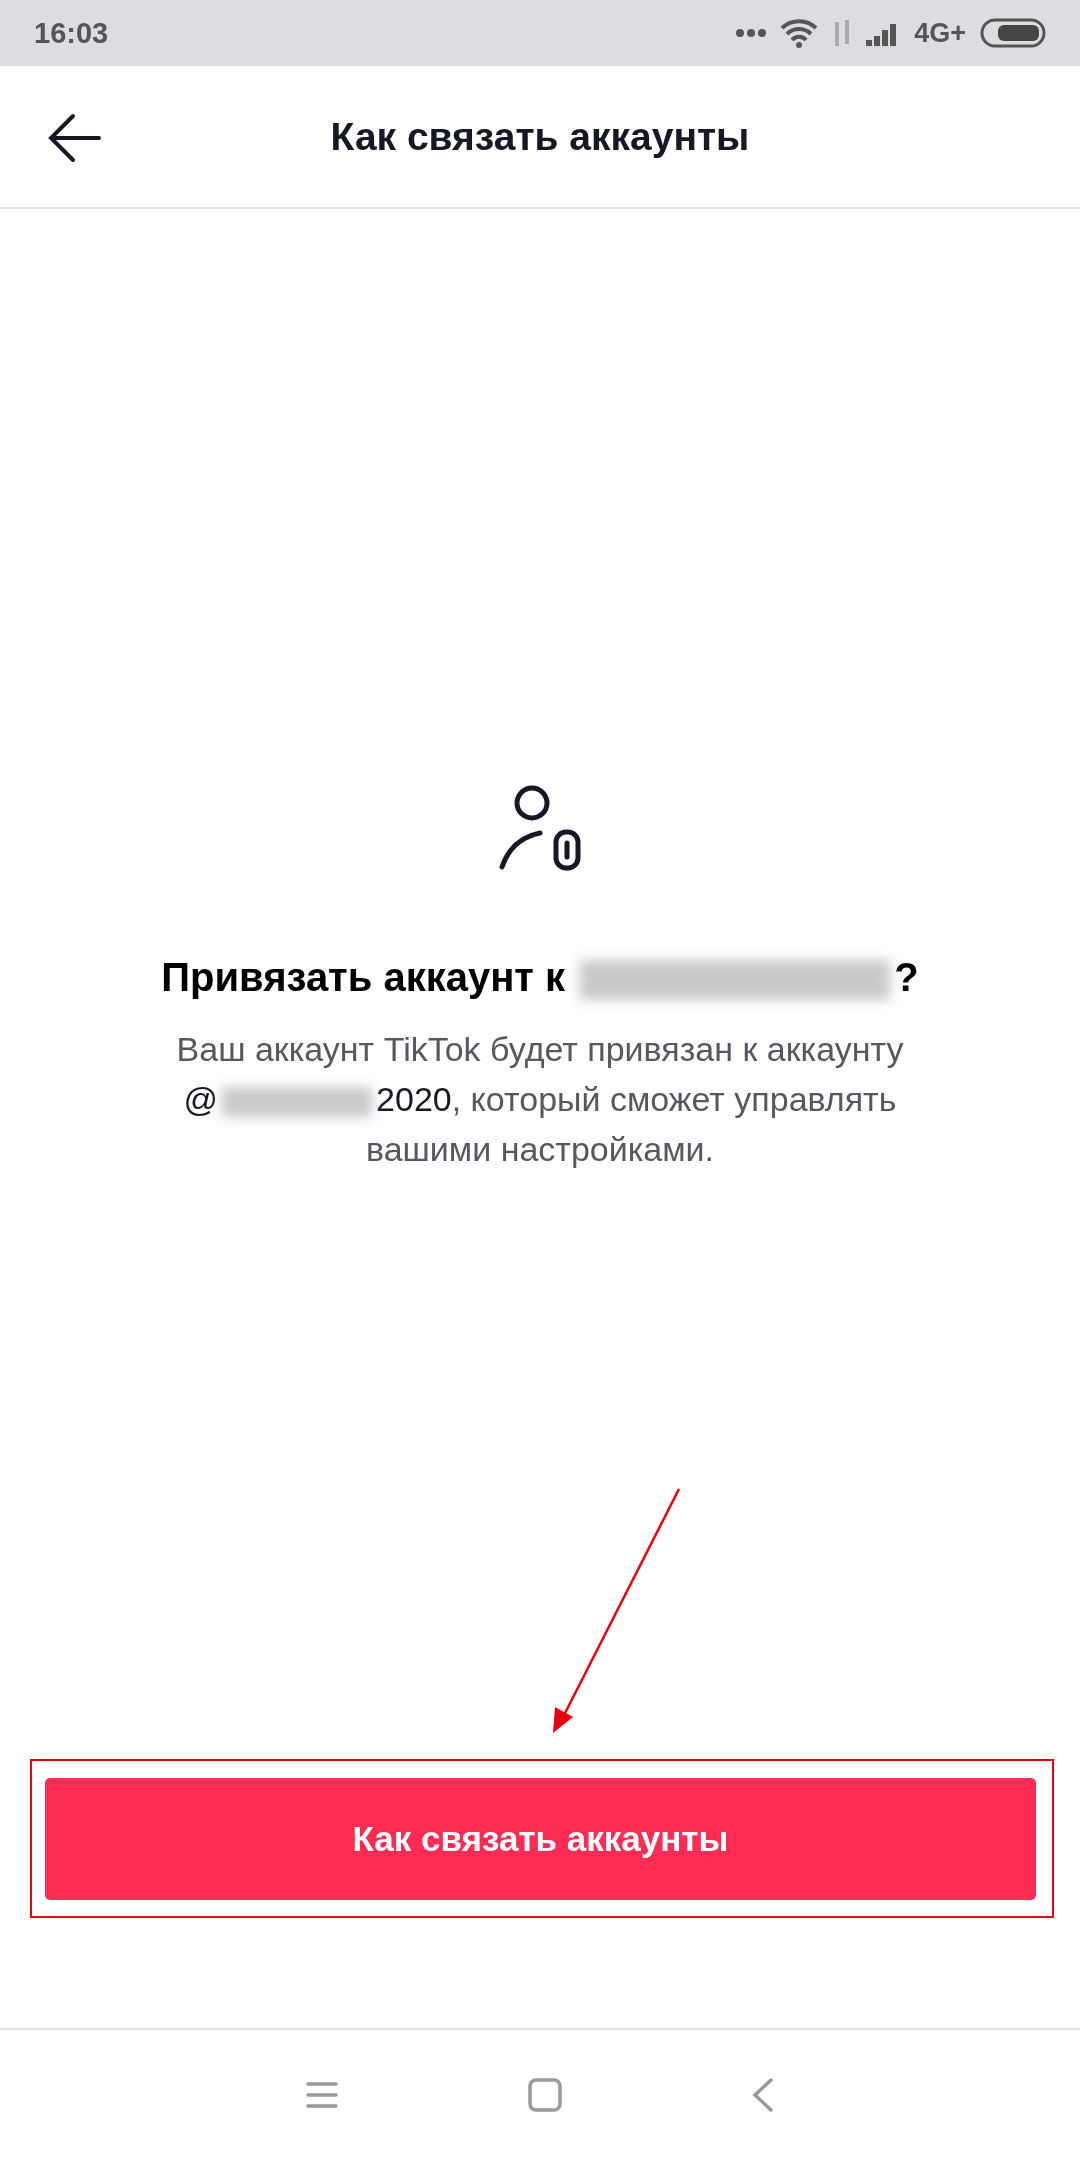  What do you see at coordinates (751, 33) in the screenshot?
I see `more-icon` at bounding box center [751, 33].